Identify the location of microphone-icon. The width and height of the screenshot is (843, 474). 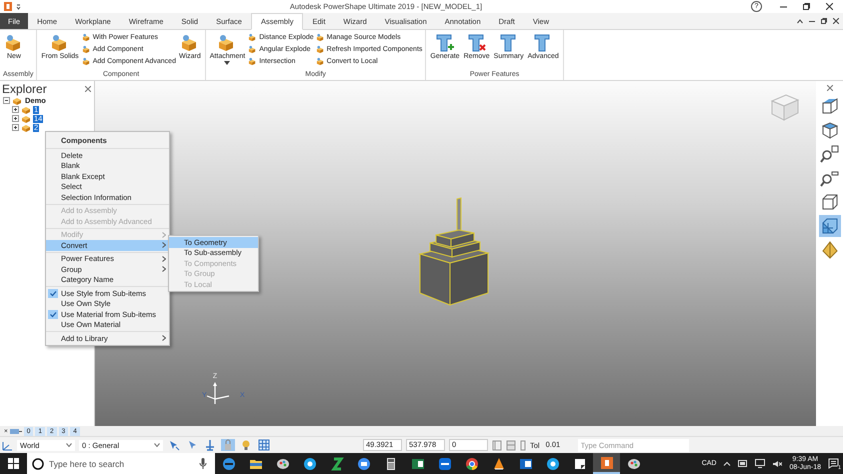
(203, 463).